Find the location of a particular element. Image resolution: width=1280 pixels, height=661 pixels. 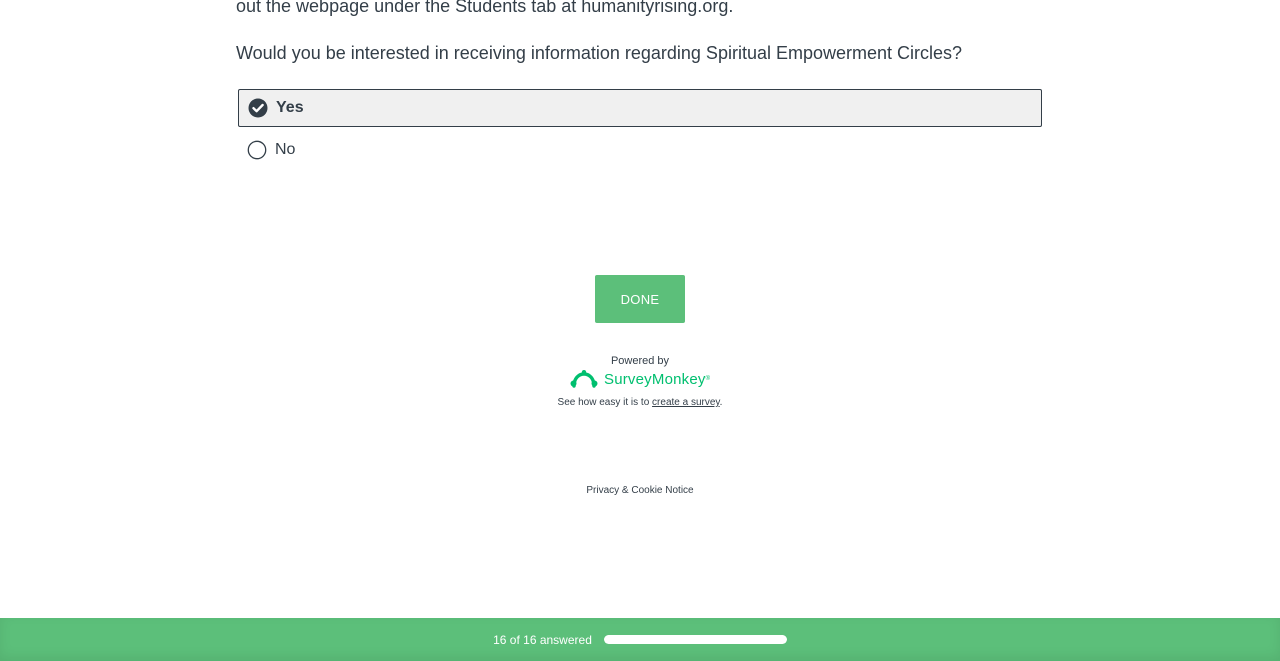

surveymonkey-logo: SurveyMonkey ® is located at coordinates (640, 379).